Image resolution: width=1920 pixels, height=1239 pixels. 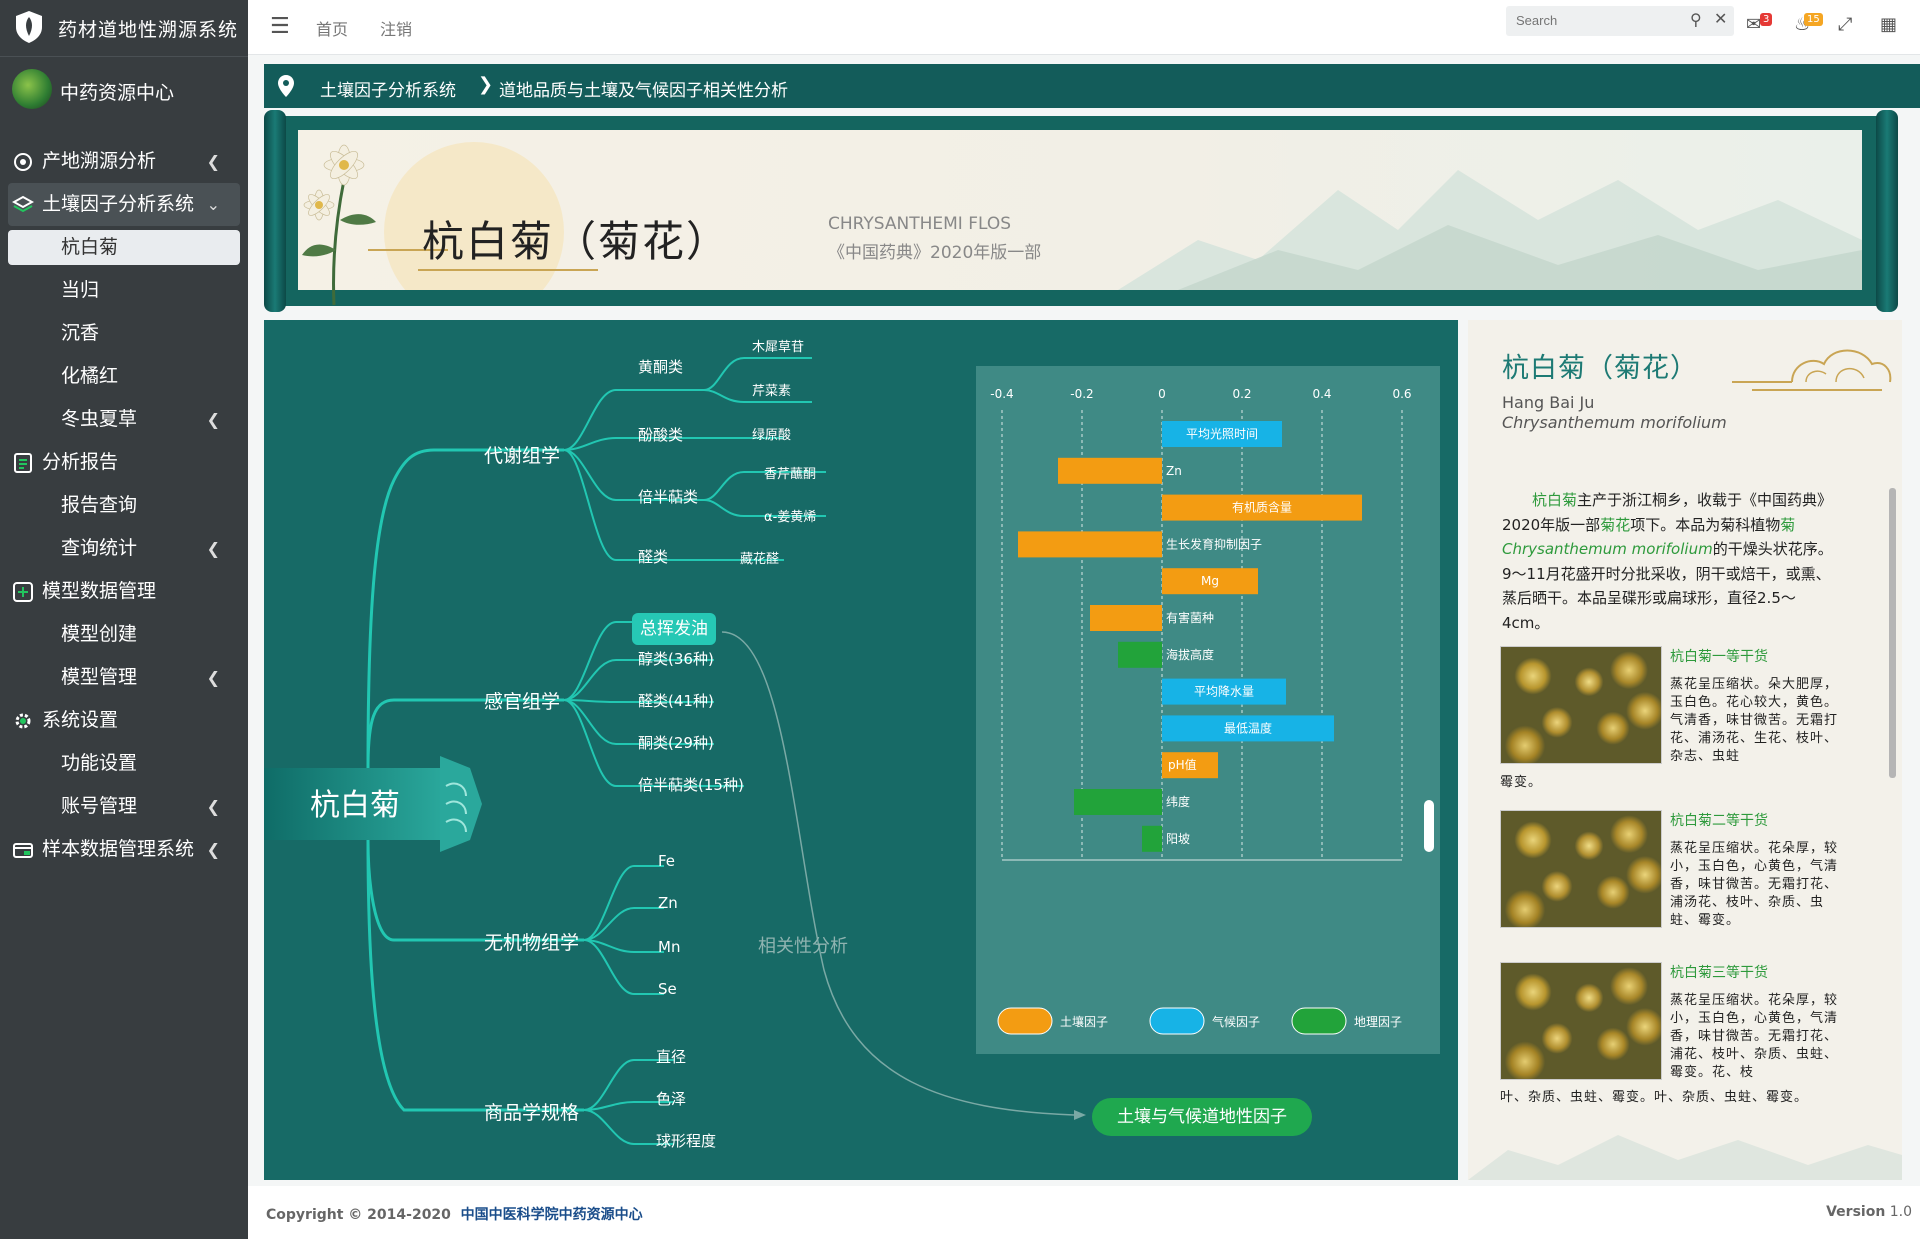 What do you see at coordinates (1685, 1157) in the screenshot?
I see `mountains-decoration` at bounding box center [1685, 1157].